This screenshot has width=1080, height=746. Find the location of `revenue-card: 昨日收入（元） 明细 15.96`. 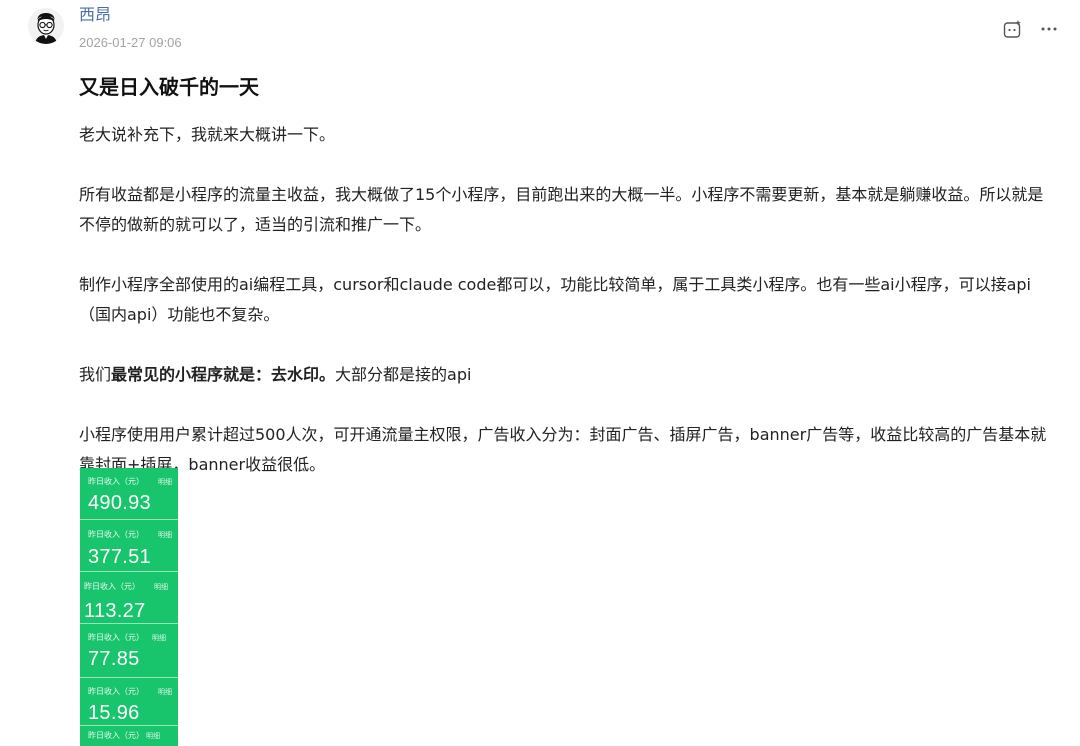

revenue-card: 昨日收入（元） 明细 15.96 is located at coordinates (129, 702).